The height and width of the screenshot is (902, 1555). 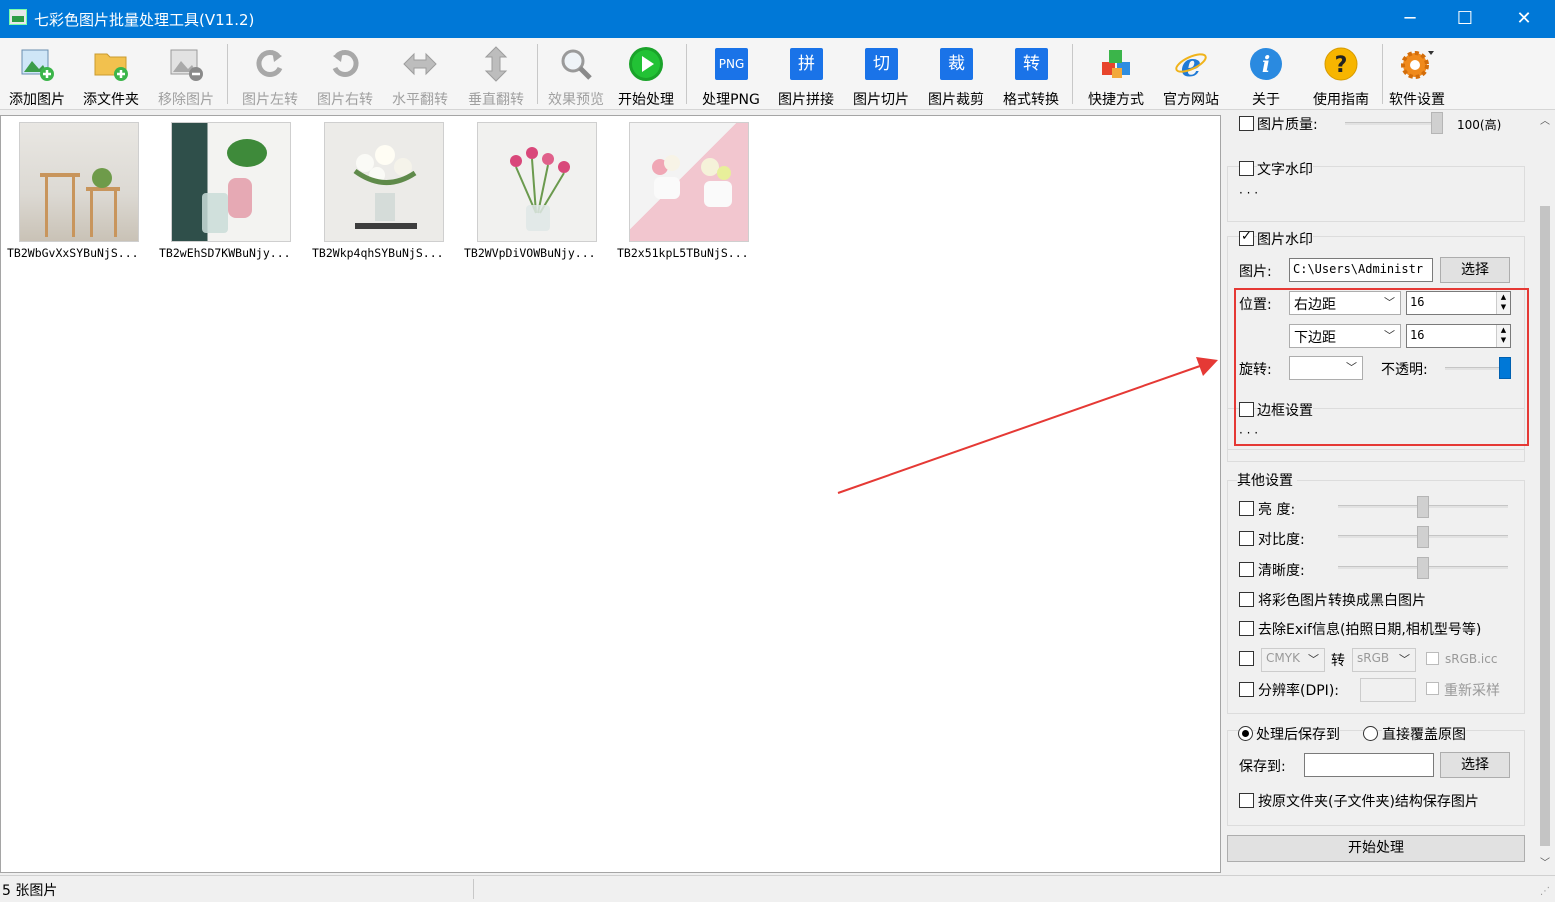 What do you see at coordinates (1283, 658) in the screenshot?
I see `source-colorspace-value: CMYK` at bounding box center [1283, 658].